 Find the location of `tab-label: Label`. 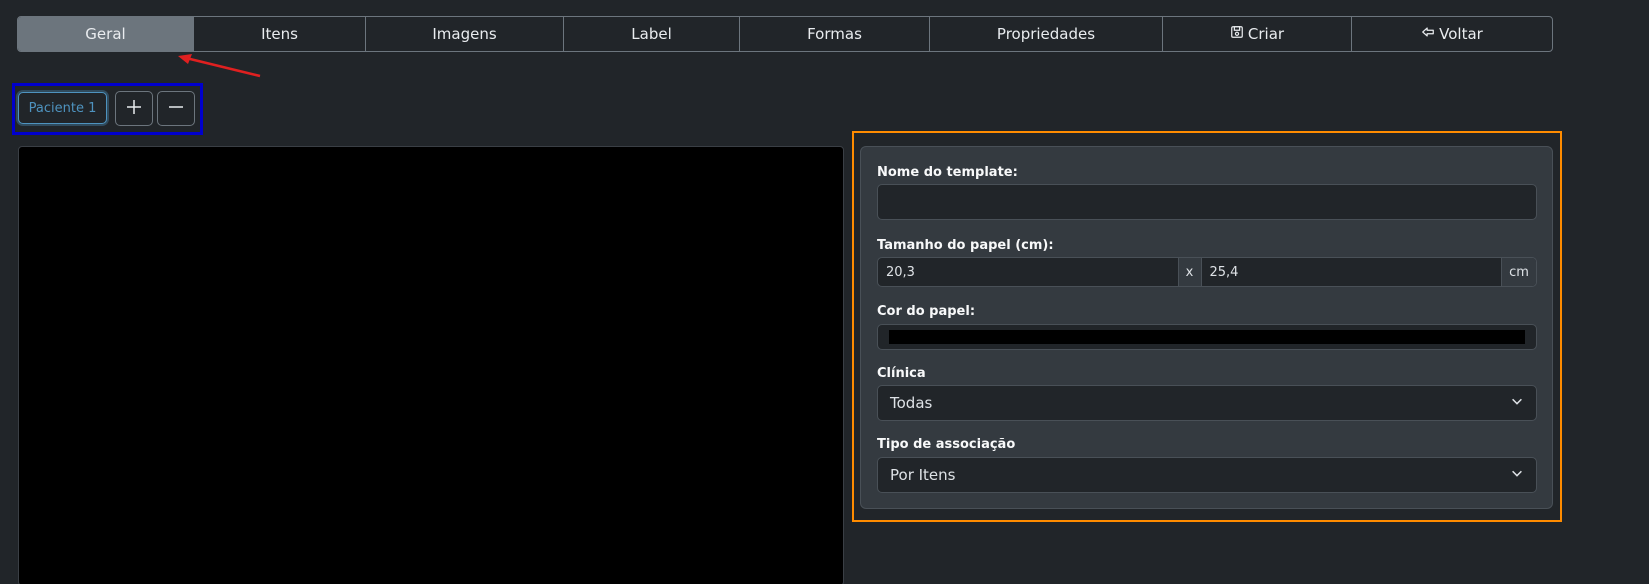

tab-label: Label is located at coordinates (651, 34).